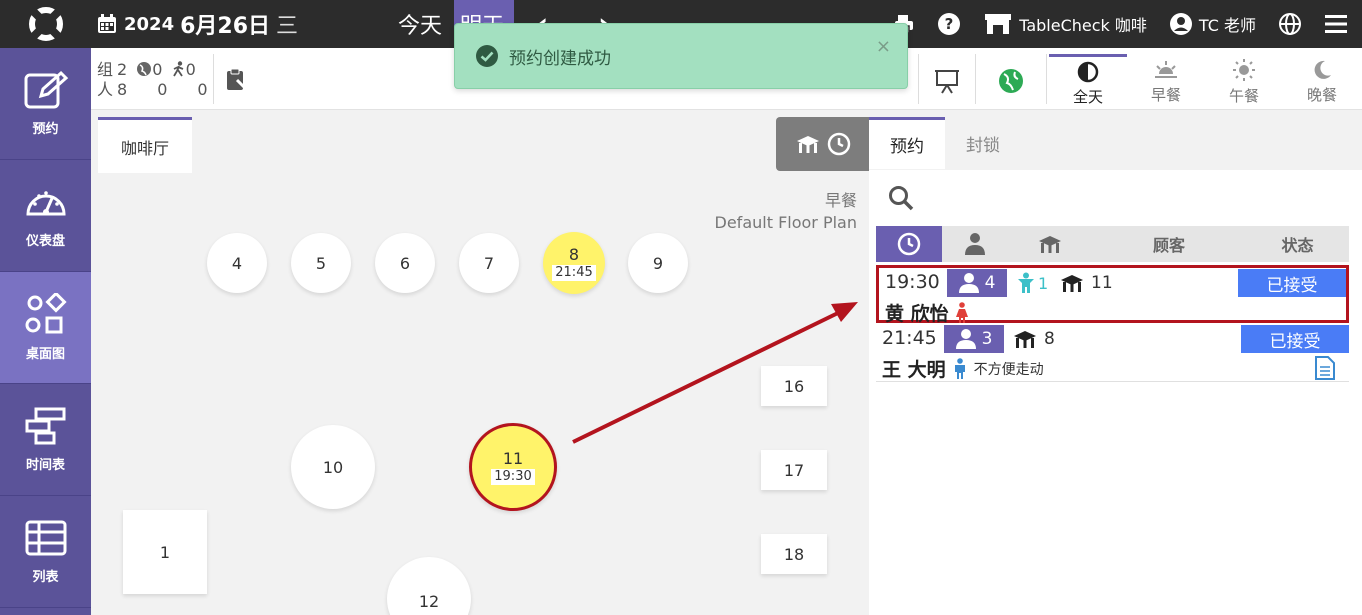 This screenshot has width=1362, height=615. Describe the element at coordinates (1297, 244) in the screenshot. I see `column-status: 状态` at that location.